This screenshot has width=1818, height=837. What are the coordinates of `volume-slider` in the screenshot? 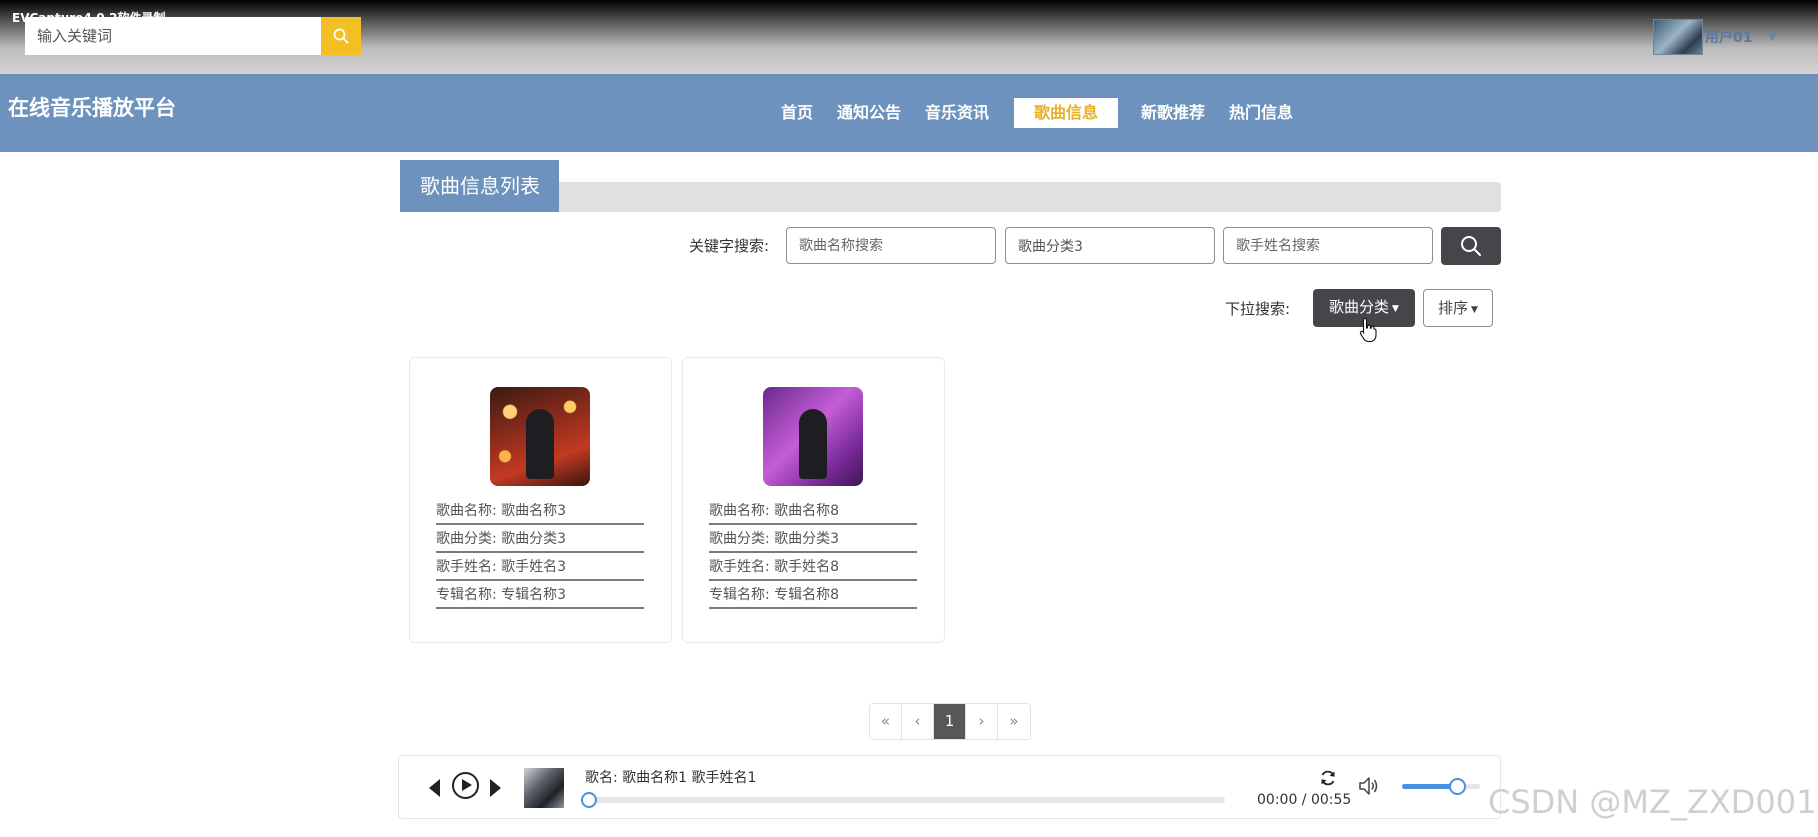 It's located at (1441, 786).